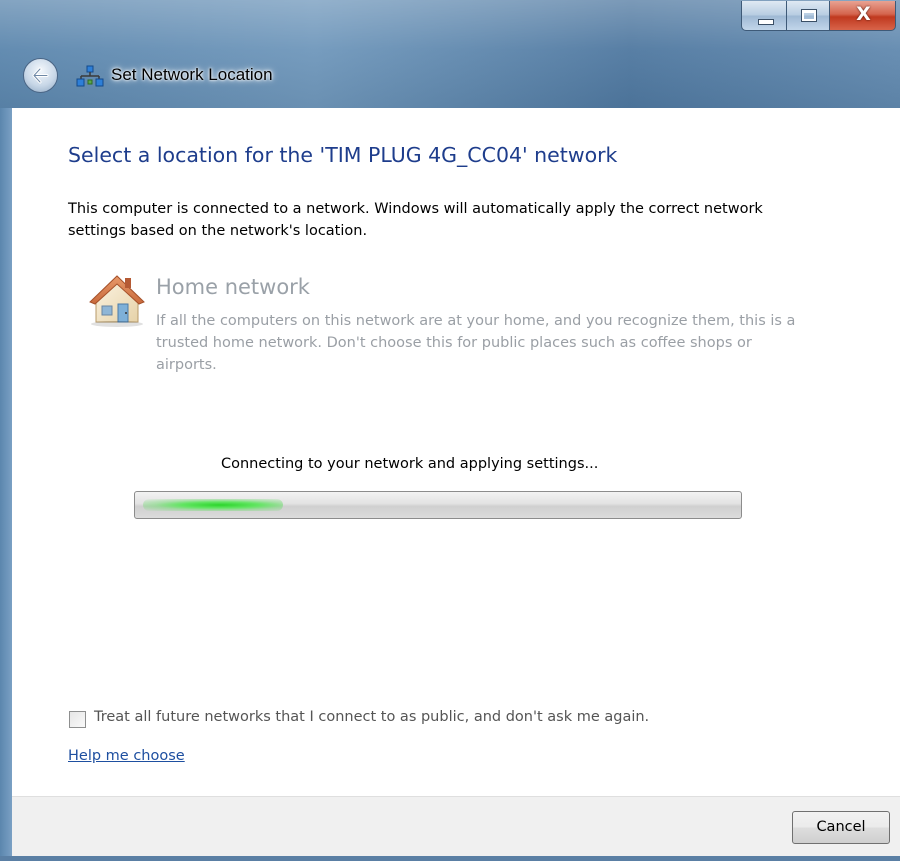 The height and width of the screenshot is (861, 900). What do you see at coordinates (117, 301) in the screenshot?
I see `house-icon` at bounding box center [117, 301].